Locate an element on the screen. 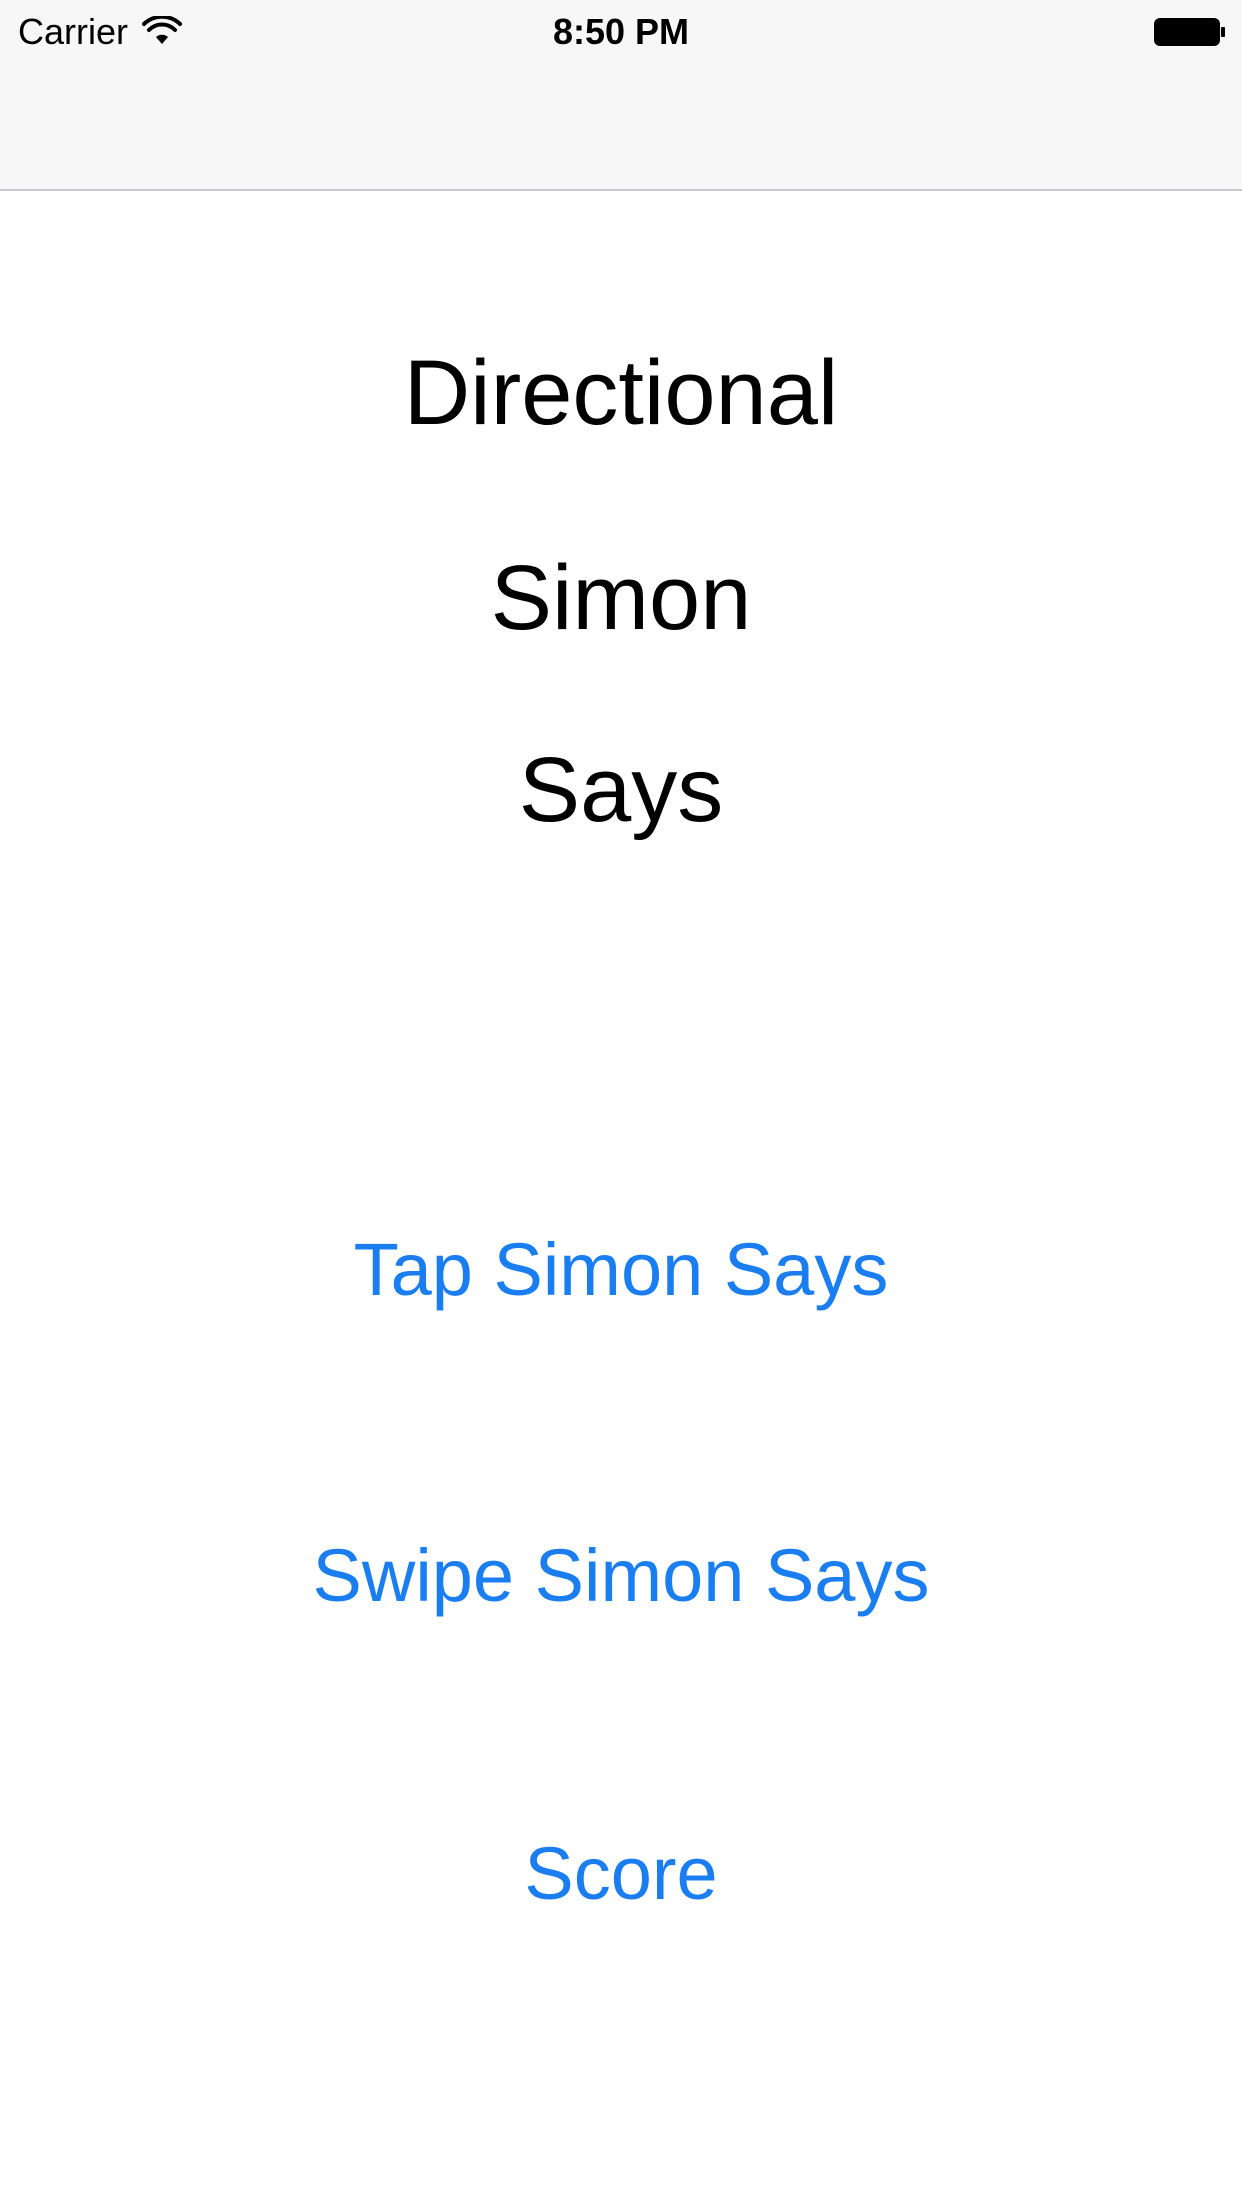 This screenshot has width=1242, height=2208. score-button: Score is located at coordinates (621, 1874).